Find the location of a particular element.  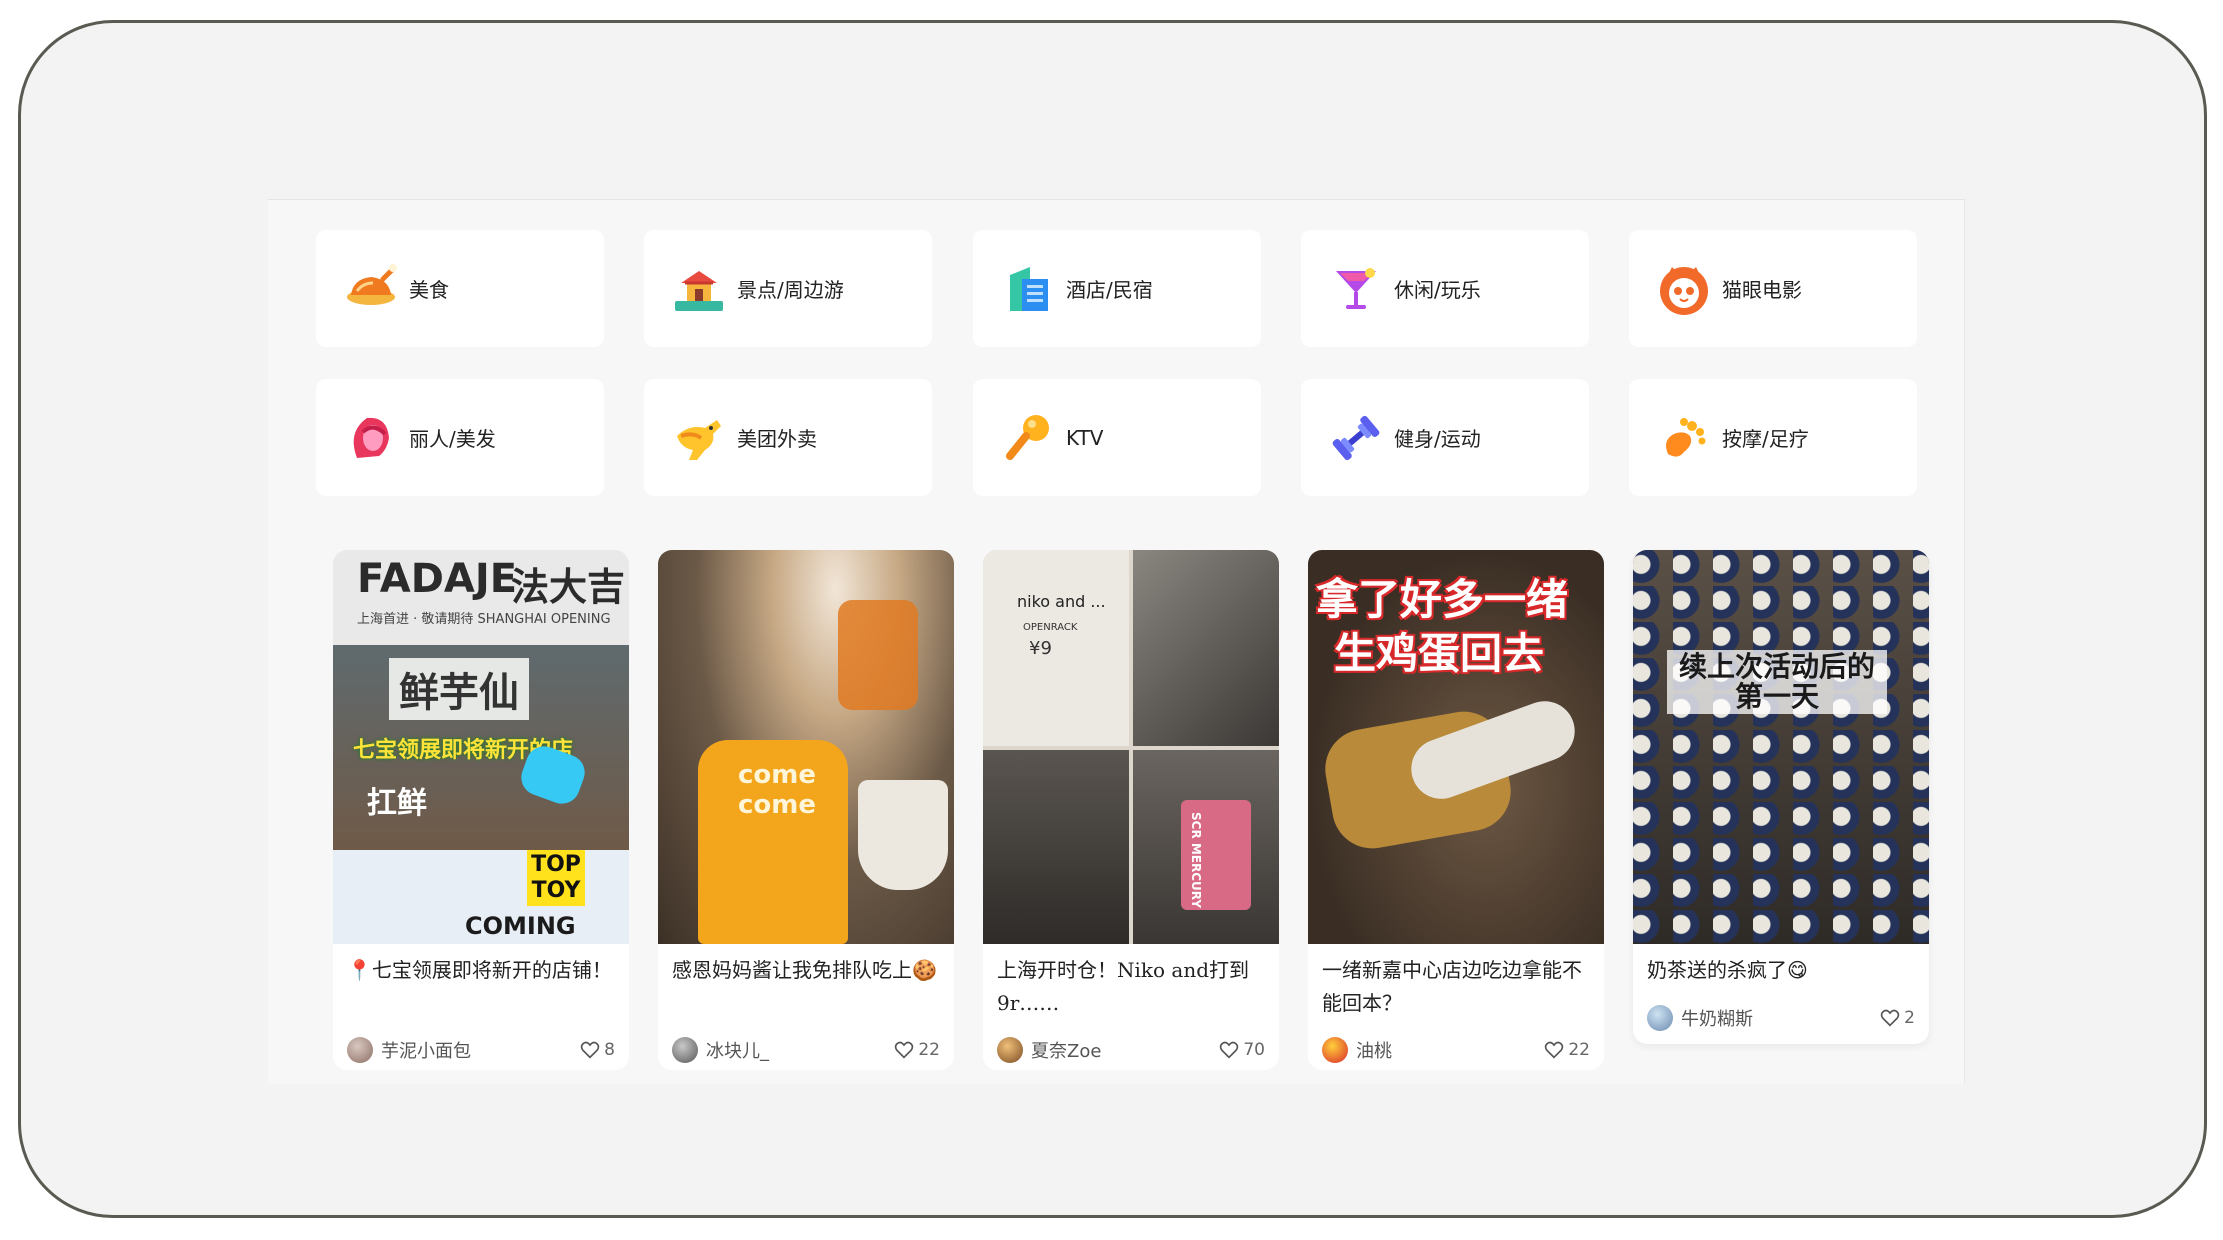

post-meta: 牛奶糊斯 2 is located at coordinates (1781, 1013).